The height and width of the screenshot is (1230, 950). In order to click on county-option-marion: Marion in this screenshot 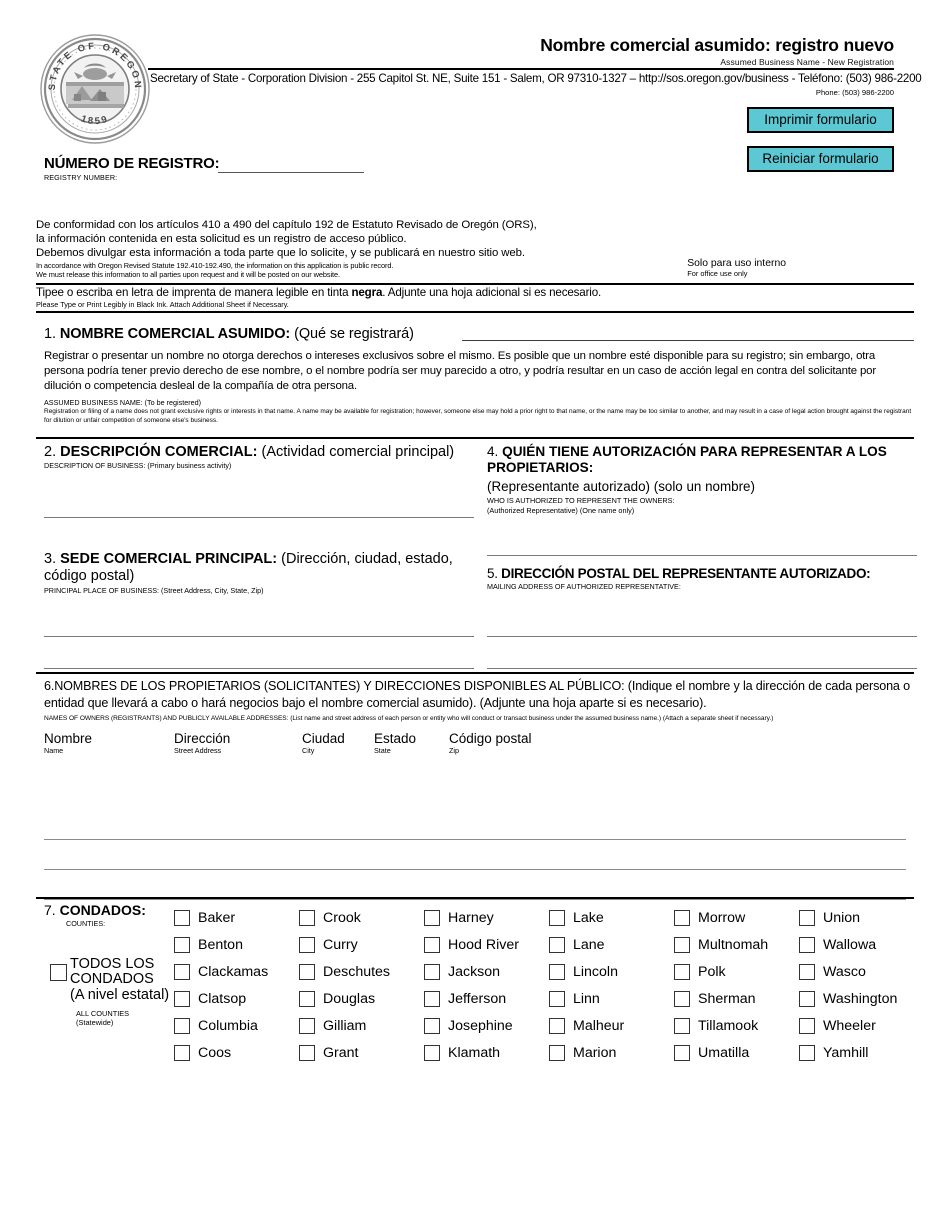, I will do `click(611, 1052)`.